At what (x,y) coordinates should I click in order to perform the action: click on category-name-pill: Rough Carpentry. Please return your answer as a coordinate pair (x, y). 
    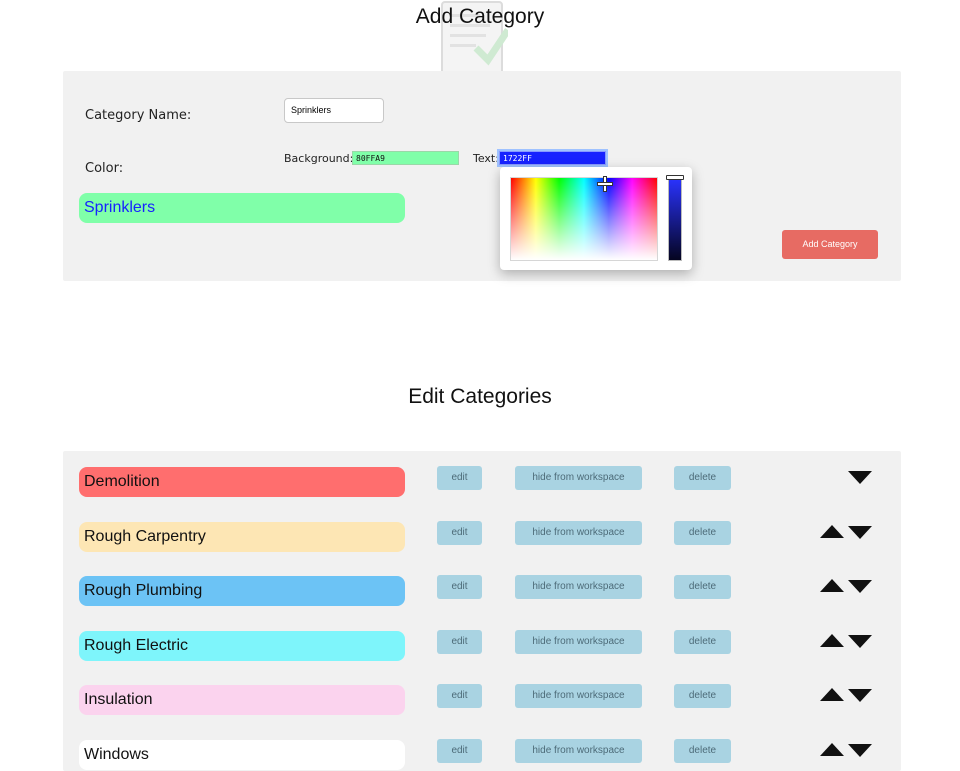
    Looking at the image, I should click on (242, 537).